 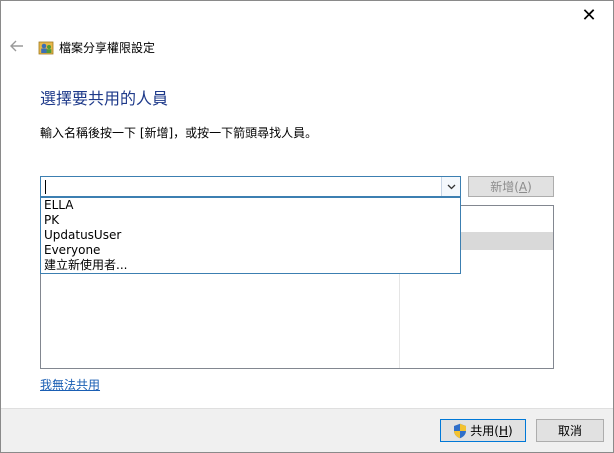 What do you see at coordinates (250, 205) in the screenshot?
I see `dropdown-item-ella: ELLA` at bounding box center [250, 205].